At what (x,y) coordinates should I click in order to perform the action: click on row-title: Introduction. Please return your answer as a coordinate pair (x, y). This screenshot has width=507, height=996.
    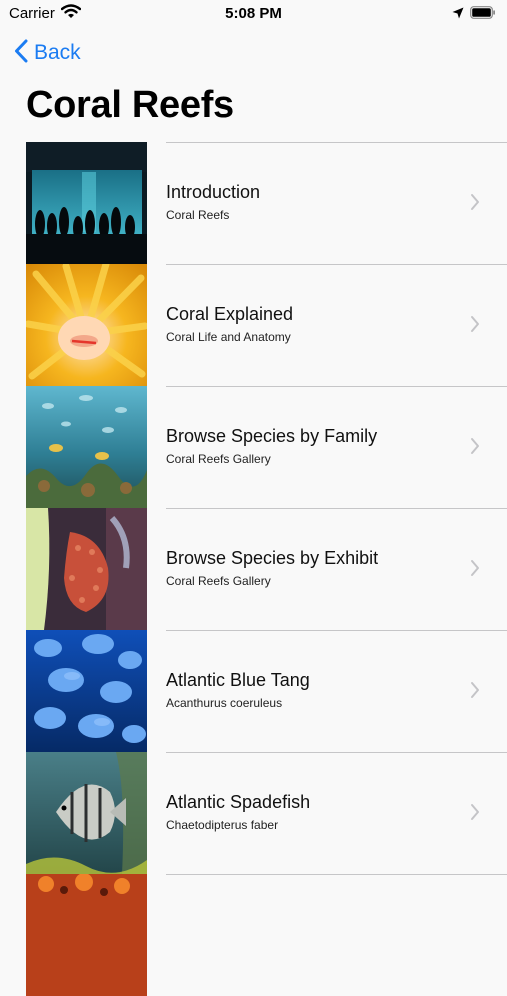
    Looking at the image, I should click on (213, 192).